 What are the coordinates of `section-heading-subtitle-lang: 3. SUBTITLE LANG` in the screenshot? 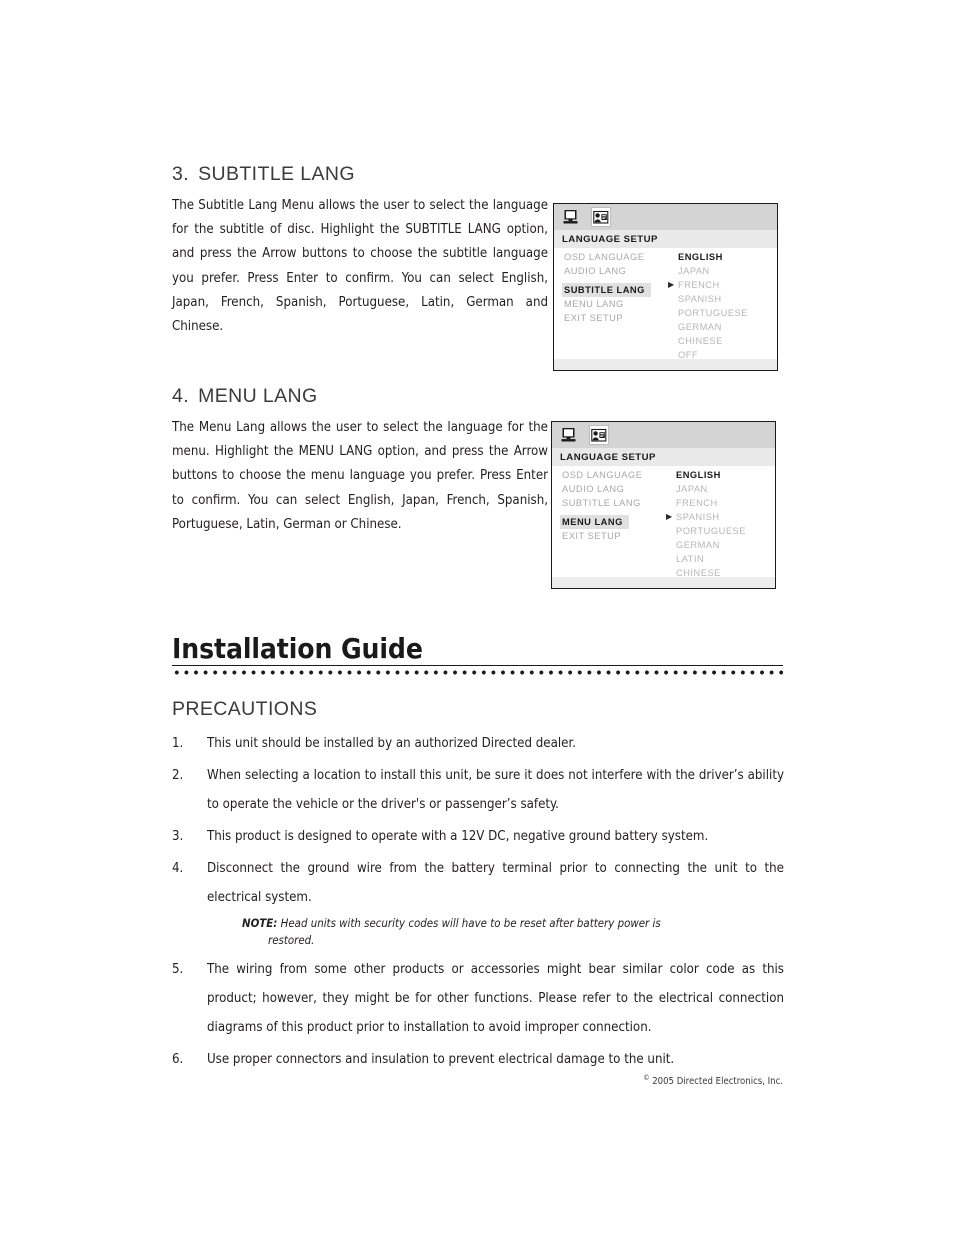 It's located at (263, 174).